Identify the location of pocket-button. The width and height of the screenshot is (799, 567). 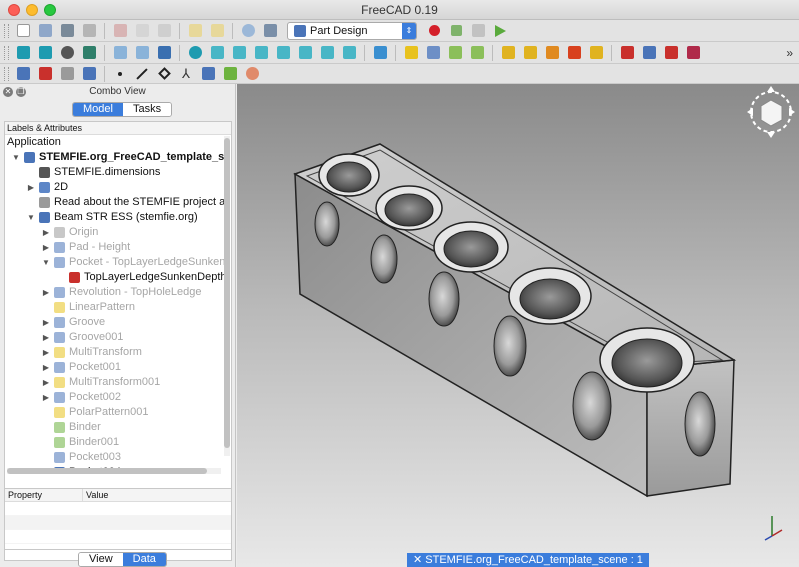
(230, 74).